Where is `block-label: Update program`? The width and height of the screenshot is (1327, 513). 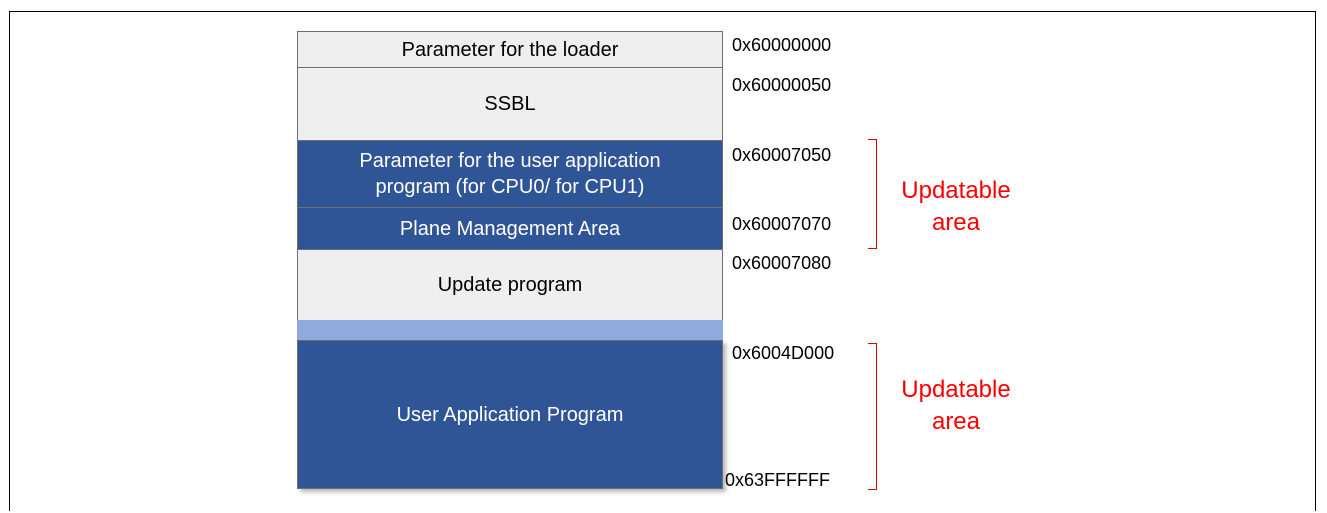 block-label: Update program is located at coordinates (510, 285).